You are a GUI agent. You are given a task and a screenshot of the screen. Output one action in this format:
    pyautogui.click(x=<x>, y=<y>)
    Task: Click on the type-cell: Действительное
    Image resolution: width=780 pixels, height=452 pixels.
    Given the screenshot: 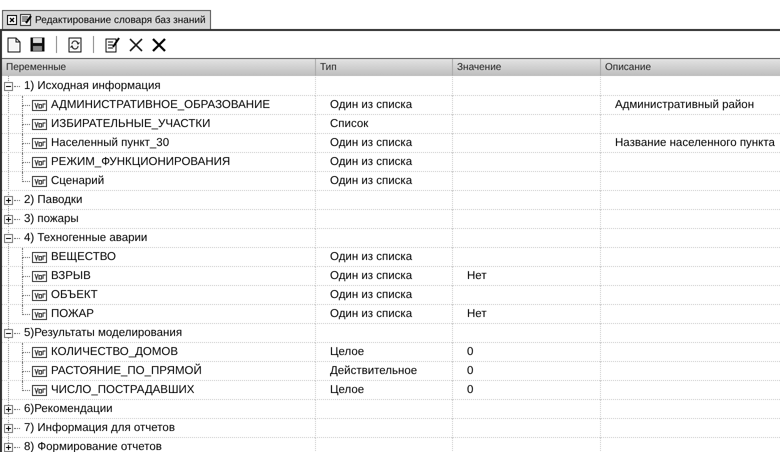 What is the action you would take?
    pyautogui.click(x=383, y=371)
    